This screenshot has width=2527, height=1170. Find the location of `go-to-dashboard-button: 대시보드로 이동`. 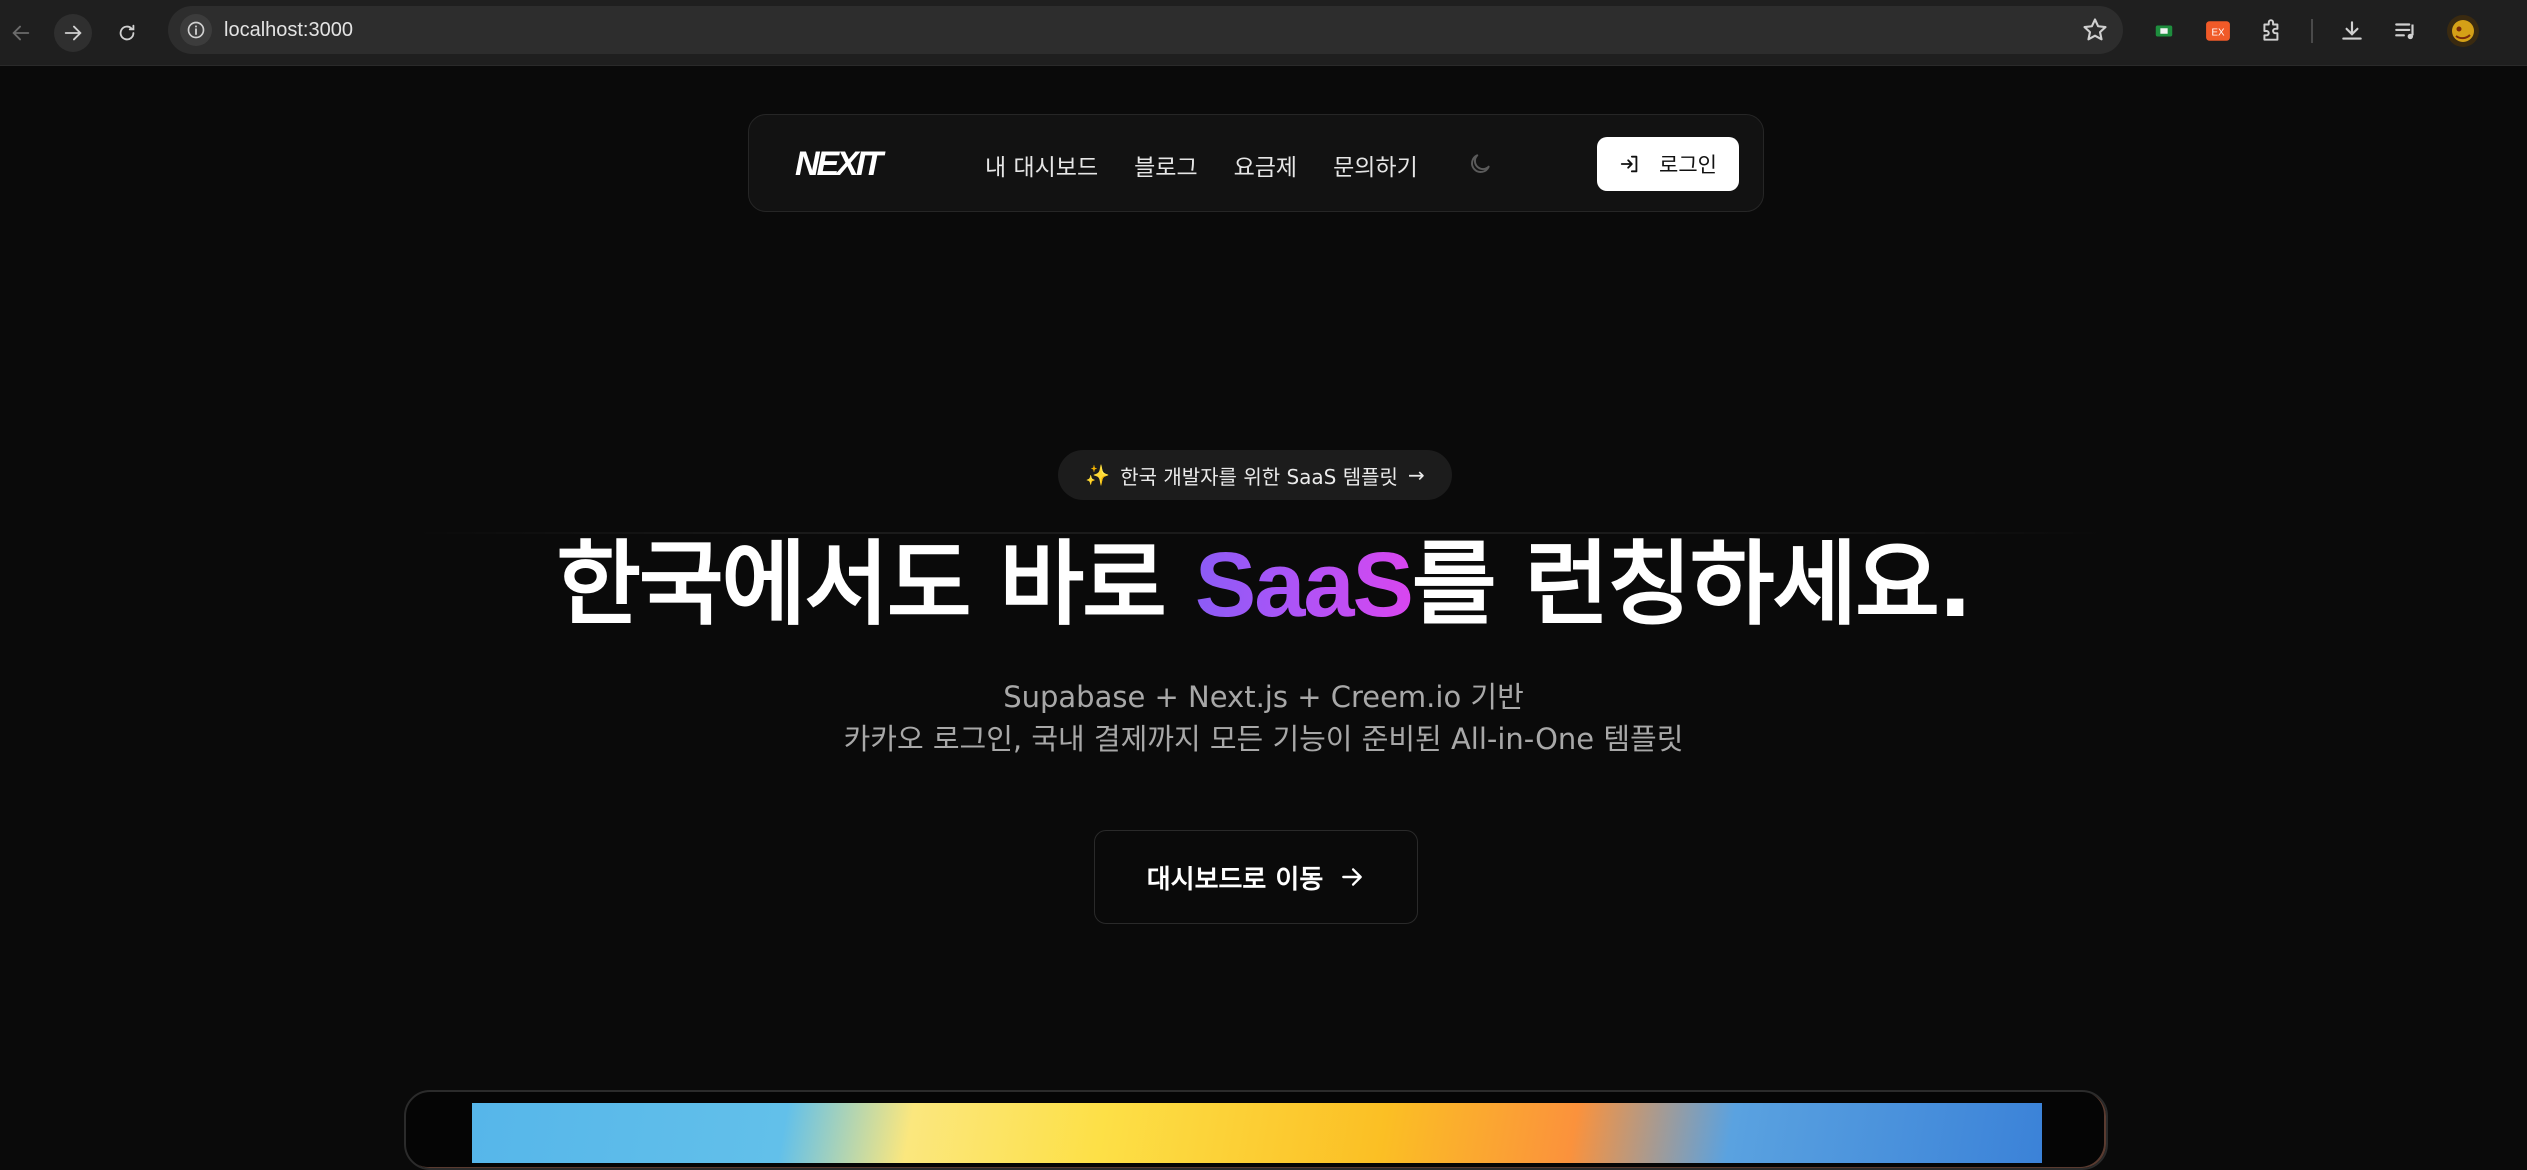

go-to-dashboard-button: 대시보드로 이동 is located at coordinates (1256, 877).